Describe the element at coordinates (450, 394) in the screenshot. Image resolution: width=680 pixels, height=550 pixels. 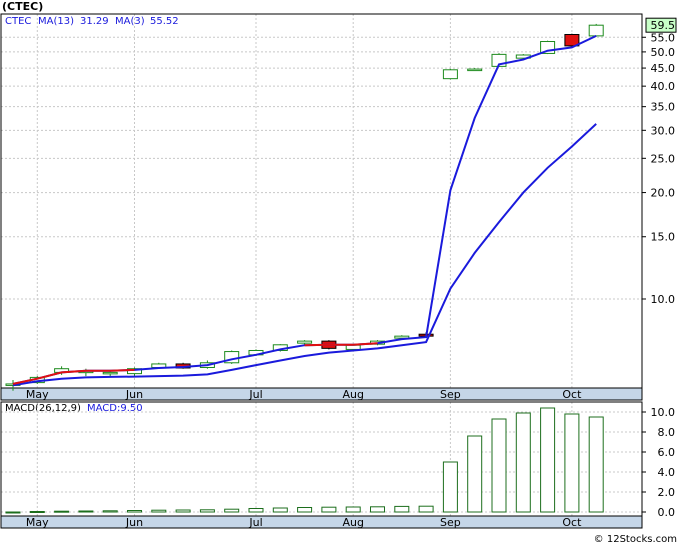
I see `price-month-label: Sep` at that location.